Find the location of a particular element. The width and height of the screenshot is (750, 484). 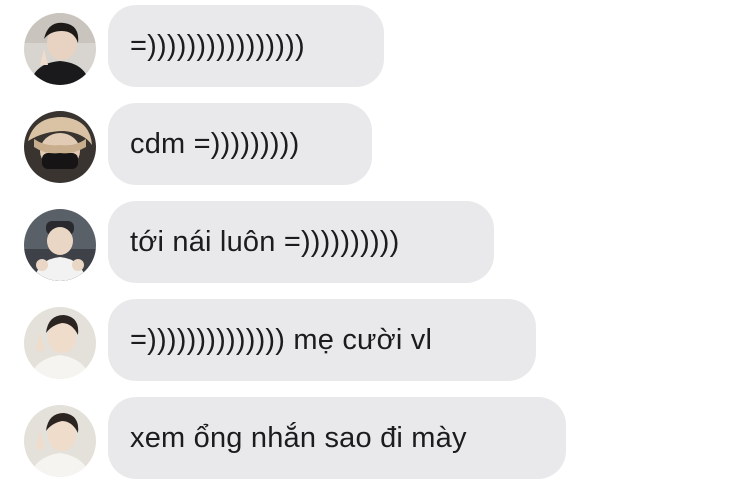

message-bubble: tới nái luôn =)))))))))) is located at coordinates (301, 242).